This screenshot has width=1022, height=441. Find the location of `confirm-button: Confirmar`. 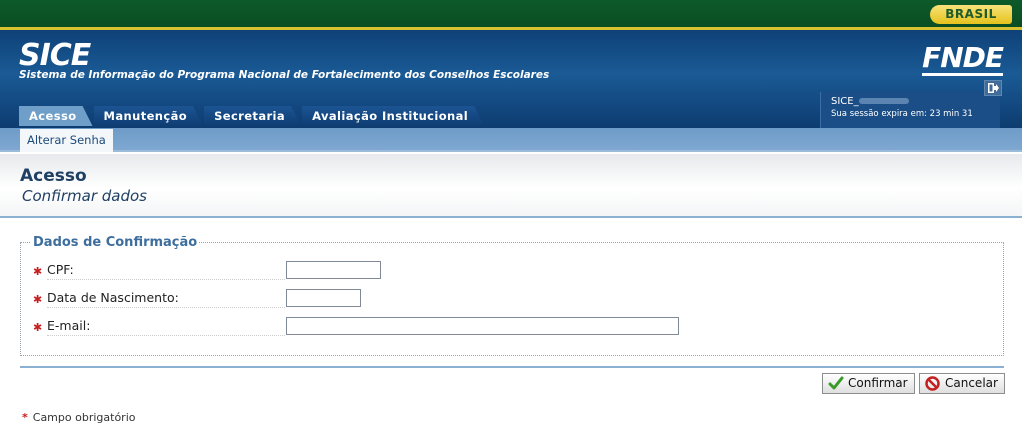

confirm-button: Confirmar is located at coordinates (868, 383).